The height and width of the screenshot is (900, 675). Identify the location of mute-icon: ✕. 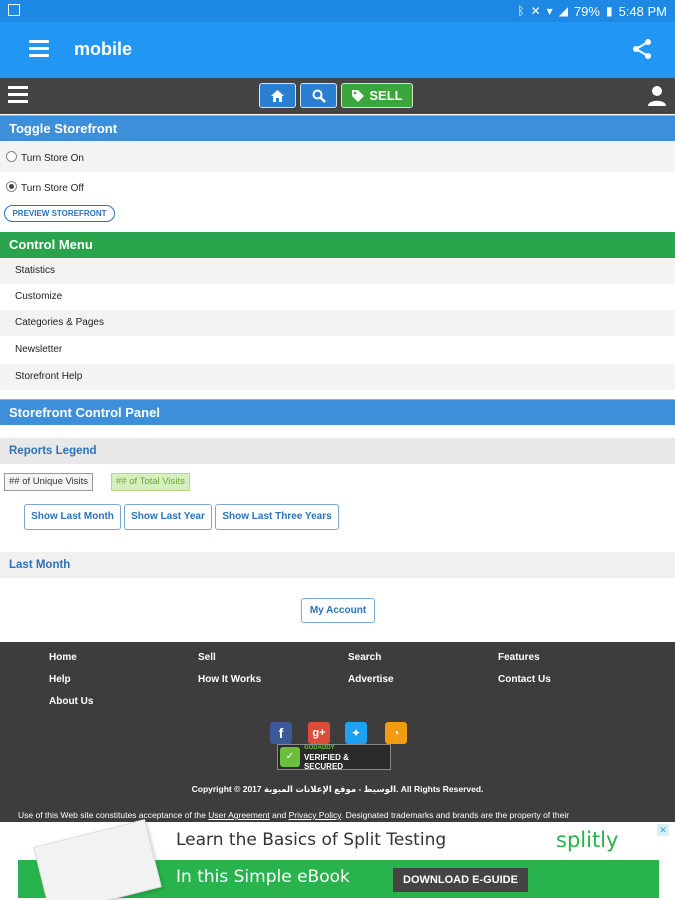
(535, 11).